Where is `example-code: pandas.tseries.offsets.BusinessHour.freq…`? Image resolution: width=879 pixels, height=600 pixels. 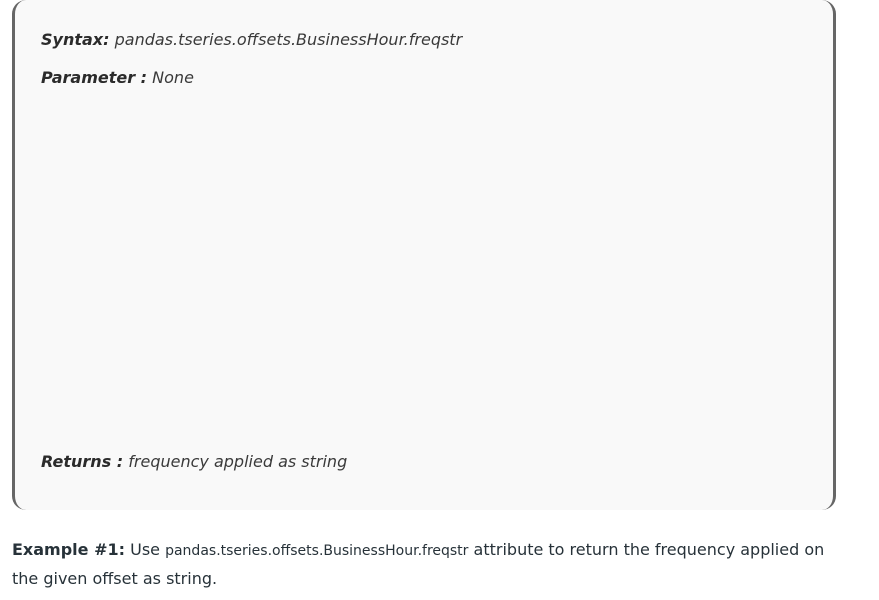
example-code: pandas.tseries.offsets.BusinessHour.freq… is located at coordinates (317, 551).